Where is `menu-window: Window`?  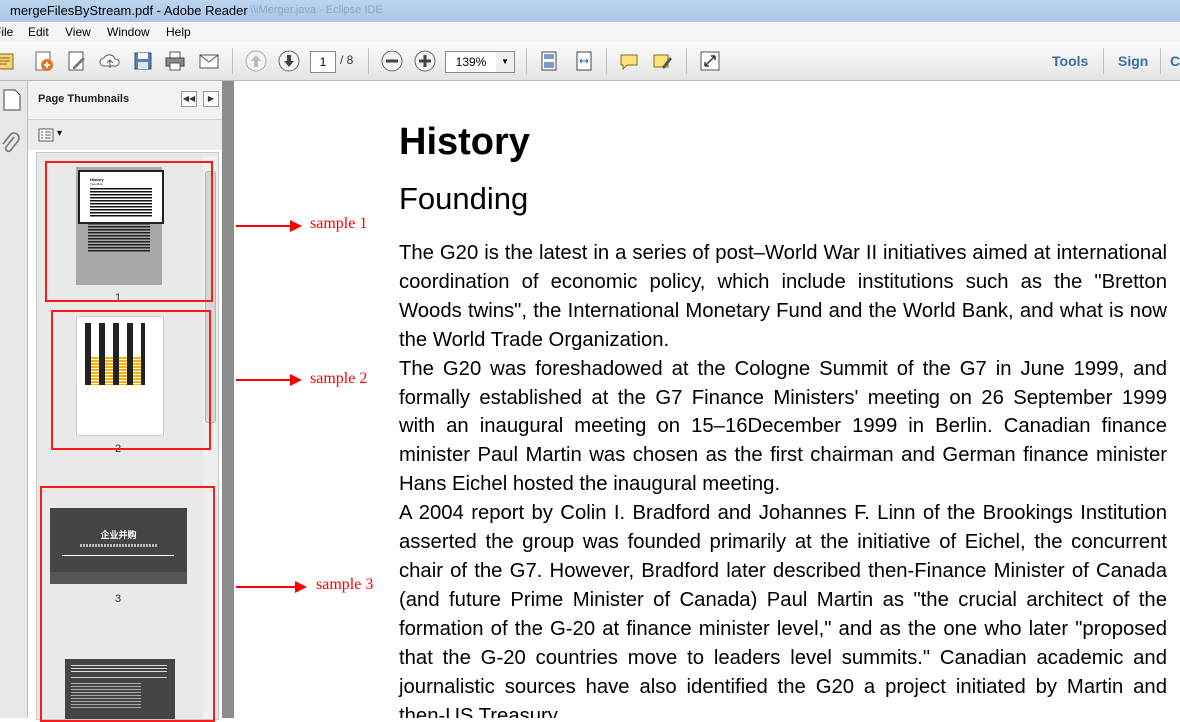 menu-window: Window is located at coordinates (128, 32).